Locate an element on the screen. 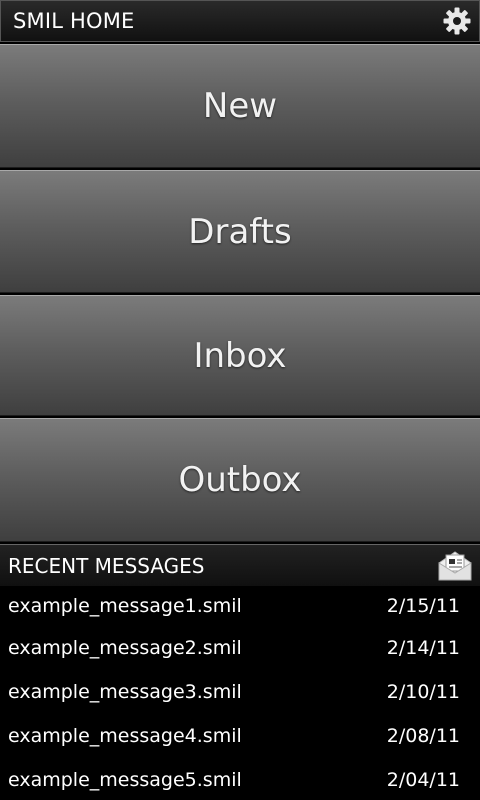 This screenshot has height=800, width=480. title-bar: SMIL HOME is located at coordinates (240, 21).